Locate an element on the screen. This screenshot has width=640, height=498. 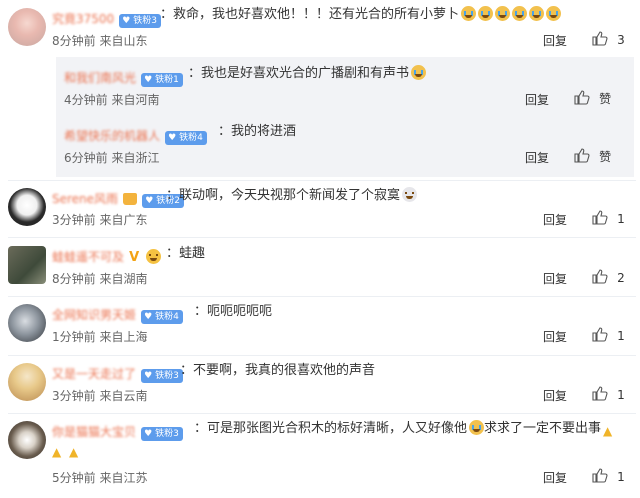
comment-header: 究竟37500 ♥ 铁粉3 is located at coordinates (106, 18).